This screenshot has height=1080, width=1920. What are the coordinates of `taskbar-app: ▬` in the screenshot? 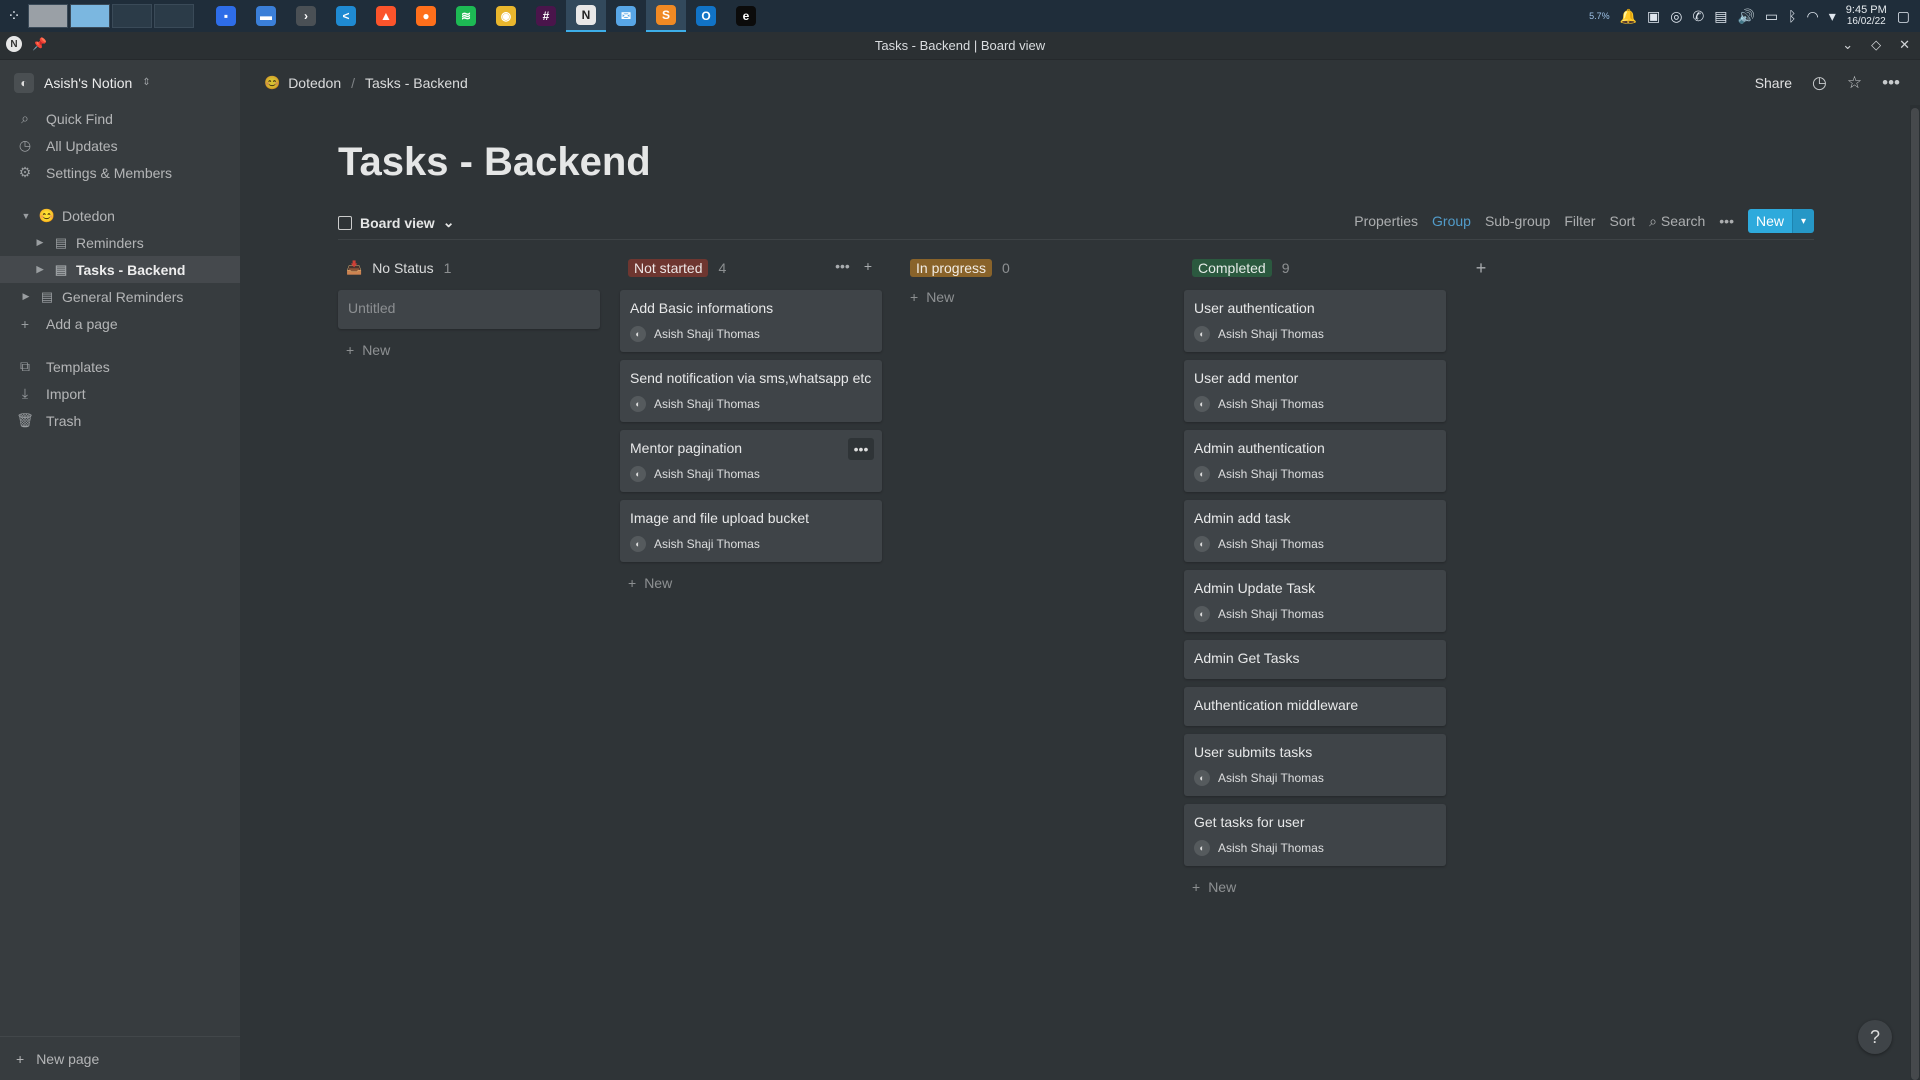 It's located at (266, 16).